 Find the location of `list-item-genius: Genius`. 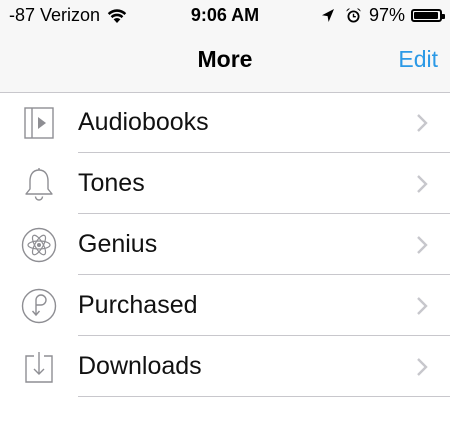

list-item-genius: Genius is located at coordinates (225, 244).